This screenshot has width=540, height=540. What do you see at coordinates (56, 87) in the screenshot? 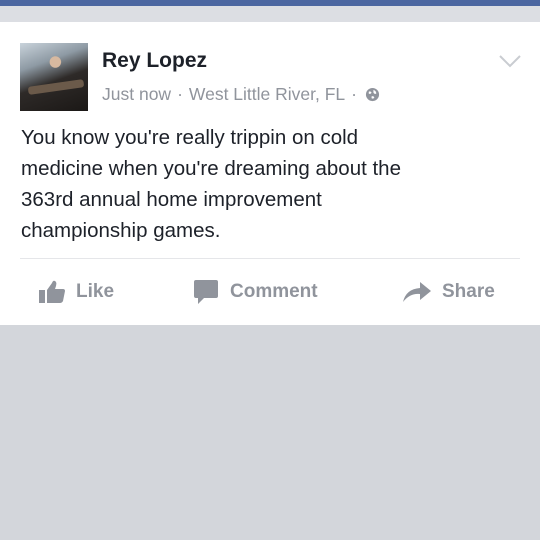
I see `avatar-photo-detail` at bounding box center [56, 87].